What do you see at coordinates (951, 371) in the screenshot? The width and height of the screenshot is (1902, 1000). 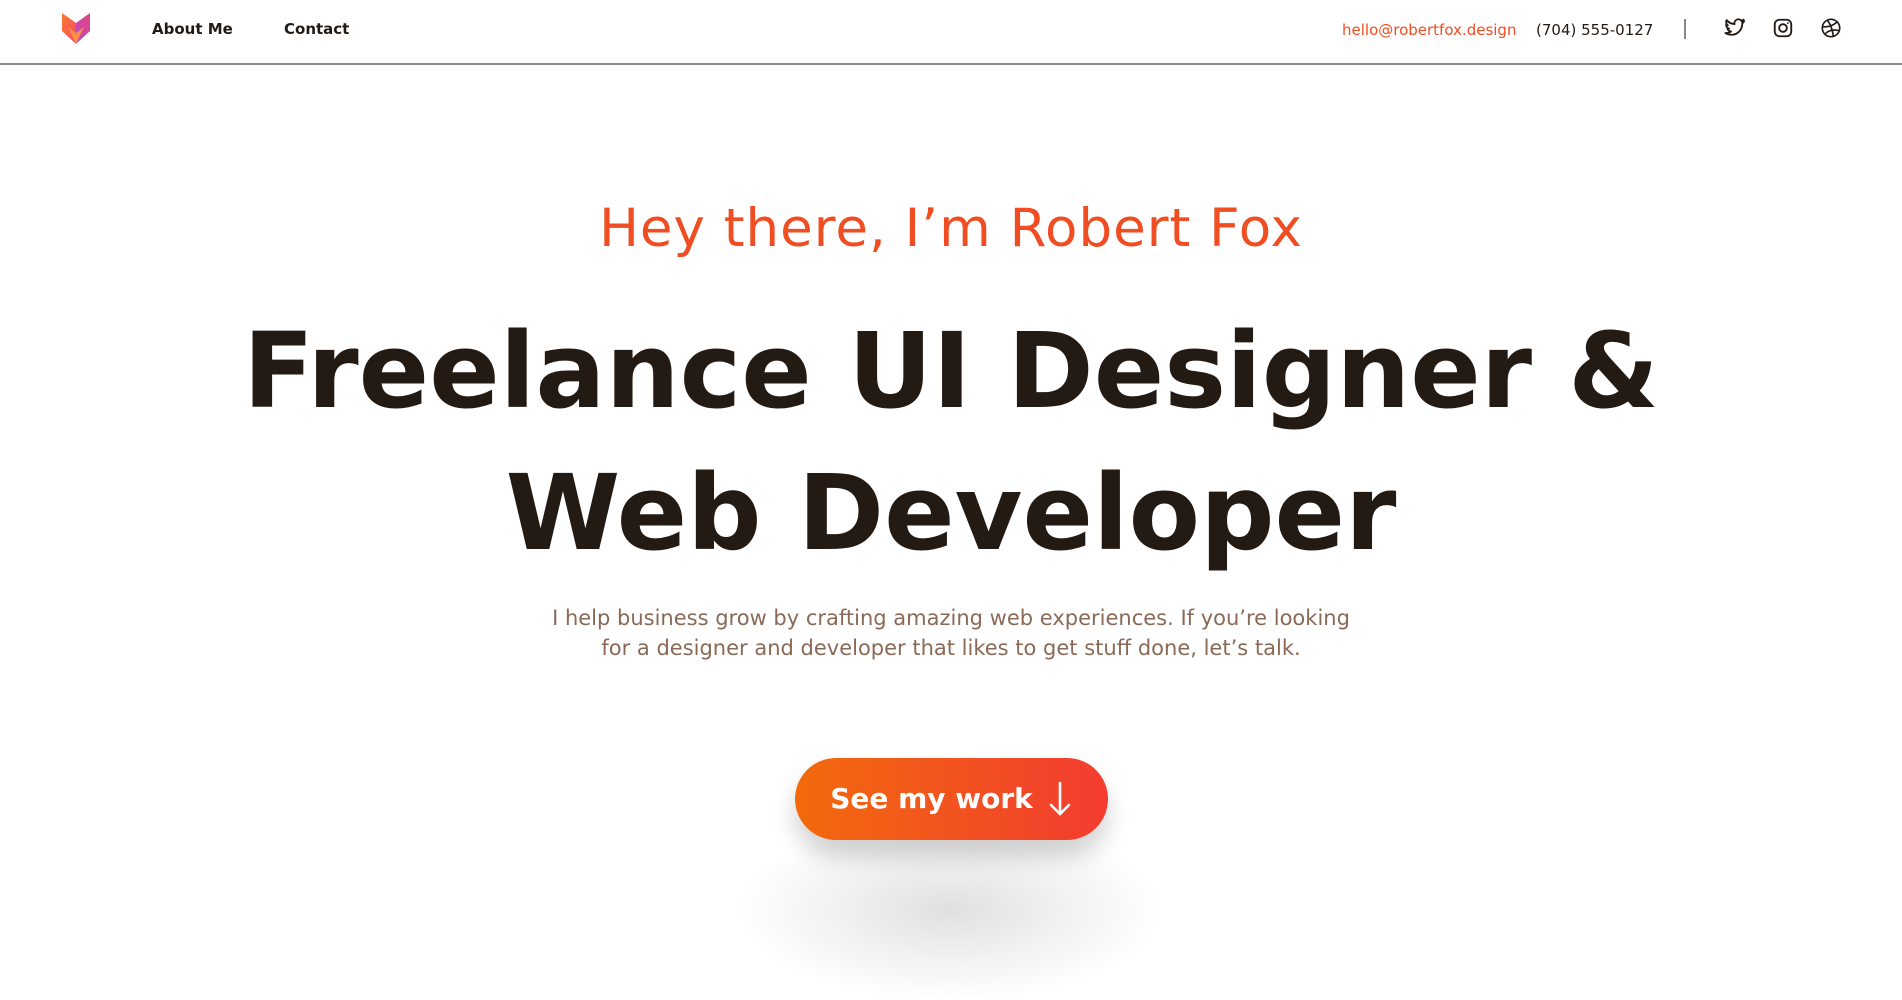 I see `hero-title-line-1: Freelance UI Designer &` at bounding box center [951, 371].